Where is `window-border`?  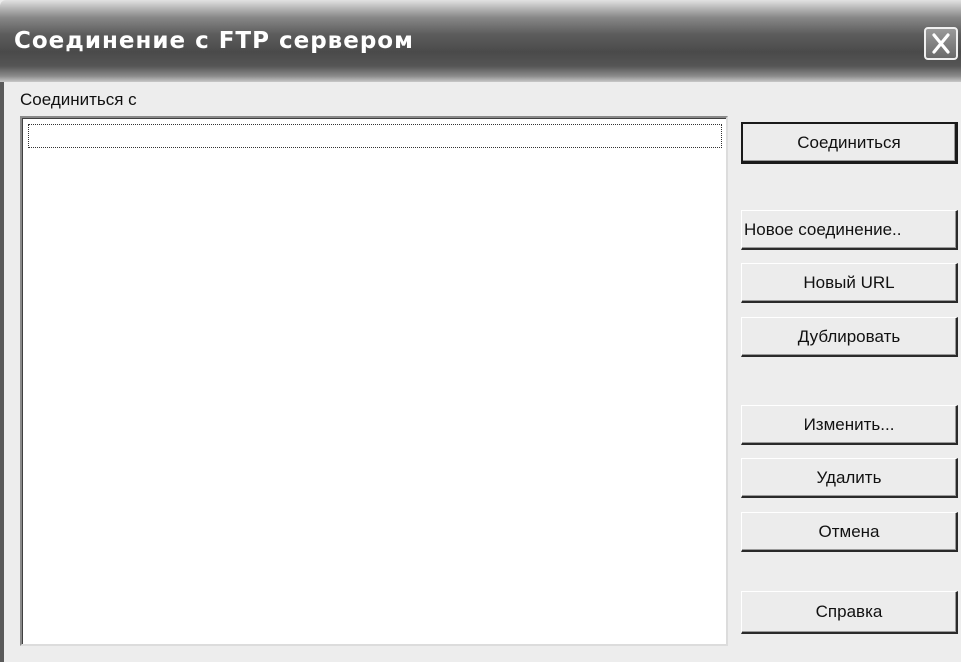 window-border is located at coordinates (2, 372).